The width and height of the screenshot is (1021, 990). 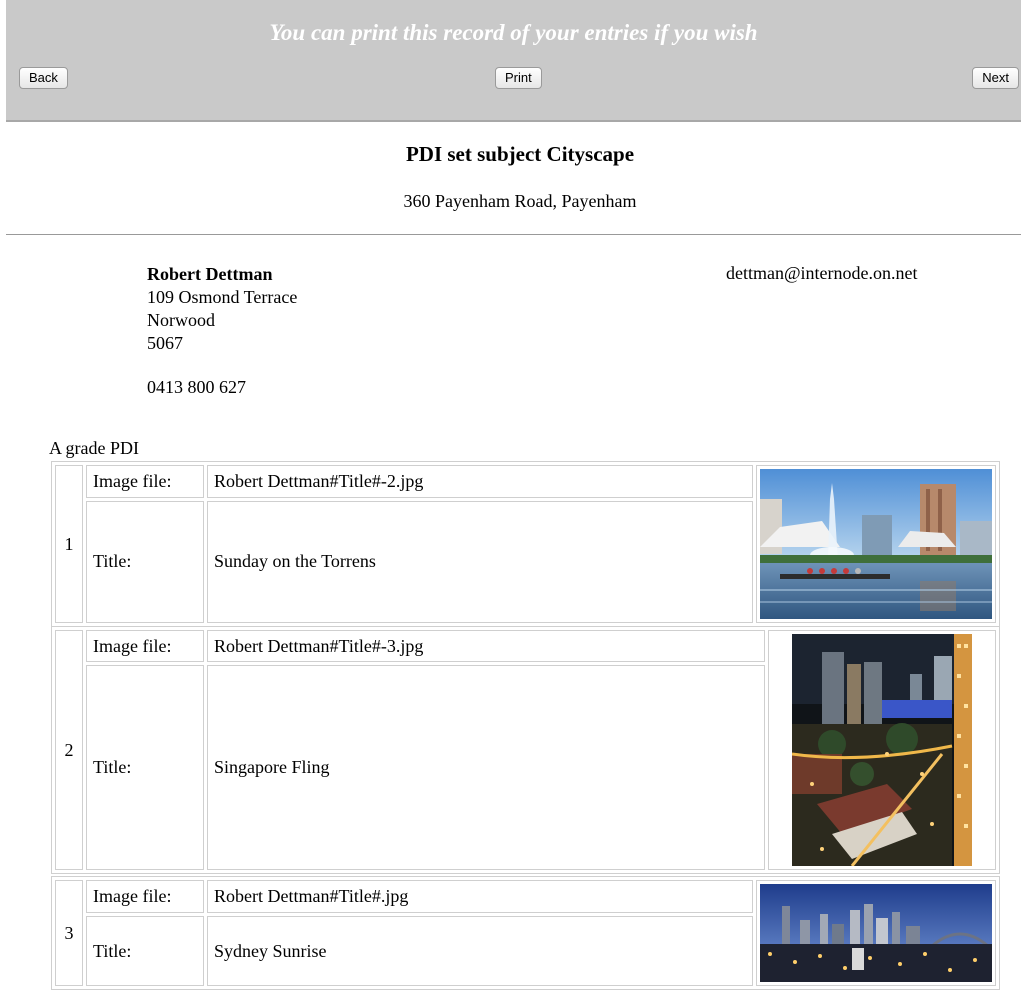 What do you see at coordinates (69, 933) in the screenshot?
I see `entry-number: 3` at bounding box center [69, 933].